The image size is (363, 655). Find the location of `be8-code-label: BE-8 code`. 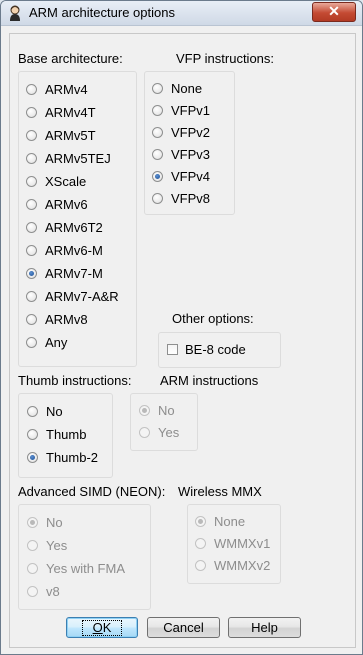

be8-code-label: BE-8 code is located at coordinates (215, 349).